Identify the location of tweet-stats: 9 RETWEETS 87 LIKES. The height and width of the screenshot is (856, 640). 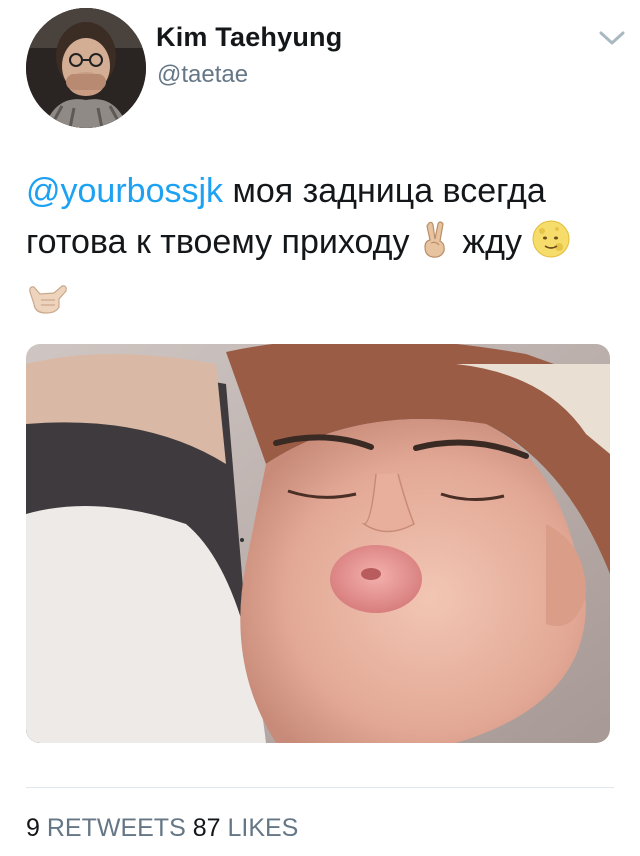
(162, 828).